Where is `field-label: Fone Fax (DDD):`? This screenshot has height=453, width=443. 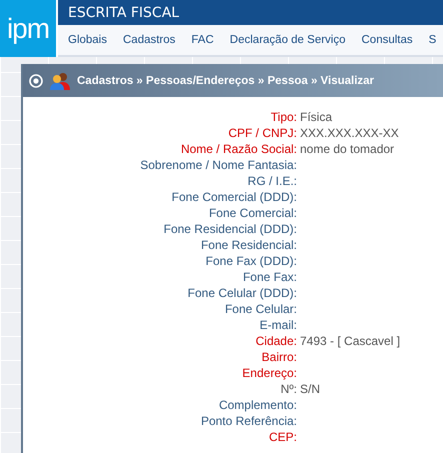 field-label: Fone Fax (DDD): is located at coordinates (250, 261).